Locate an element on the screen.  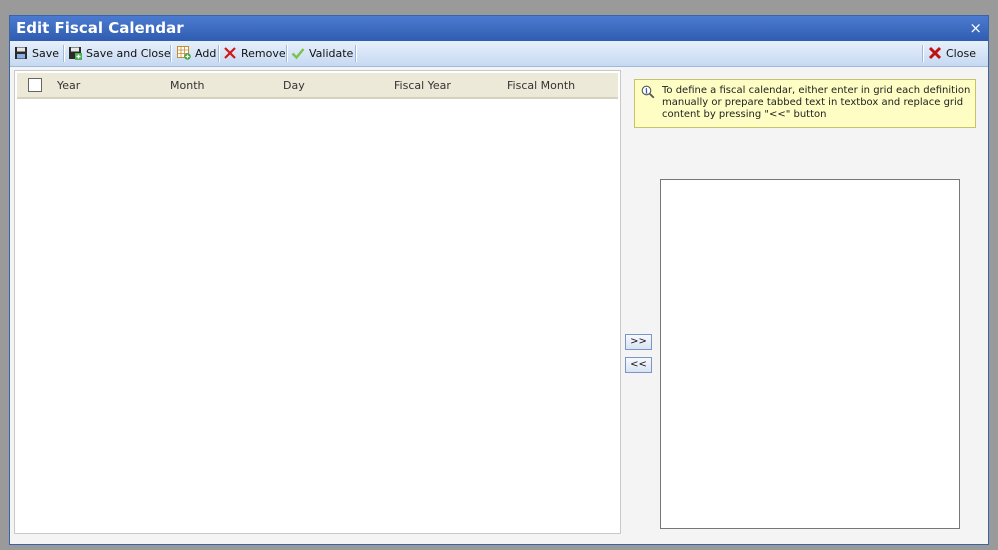
checkmark-icon is located at coordinates (298, 53).